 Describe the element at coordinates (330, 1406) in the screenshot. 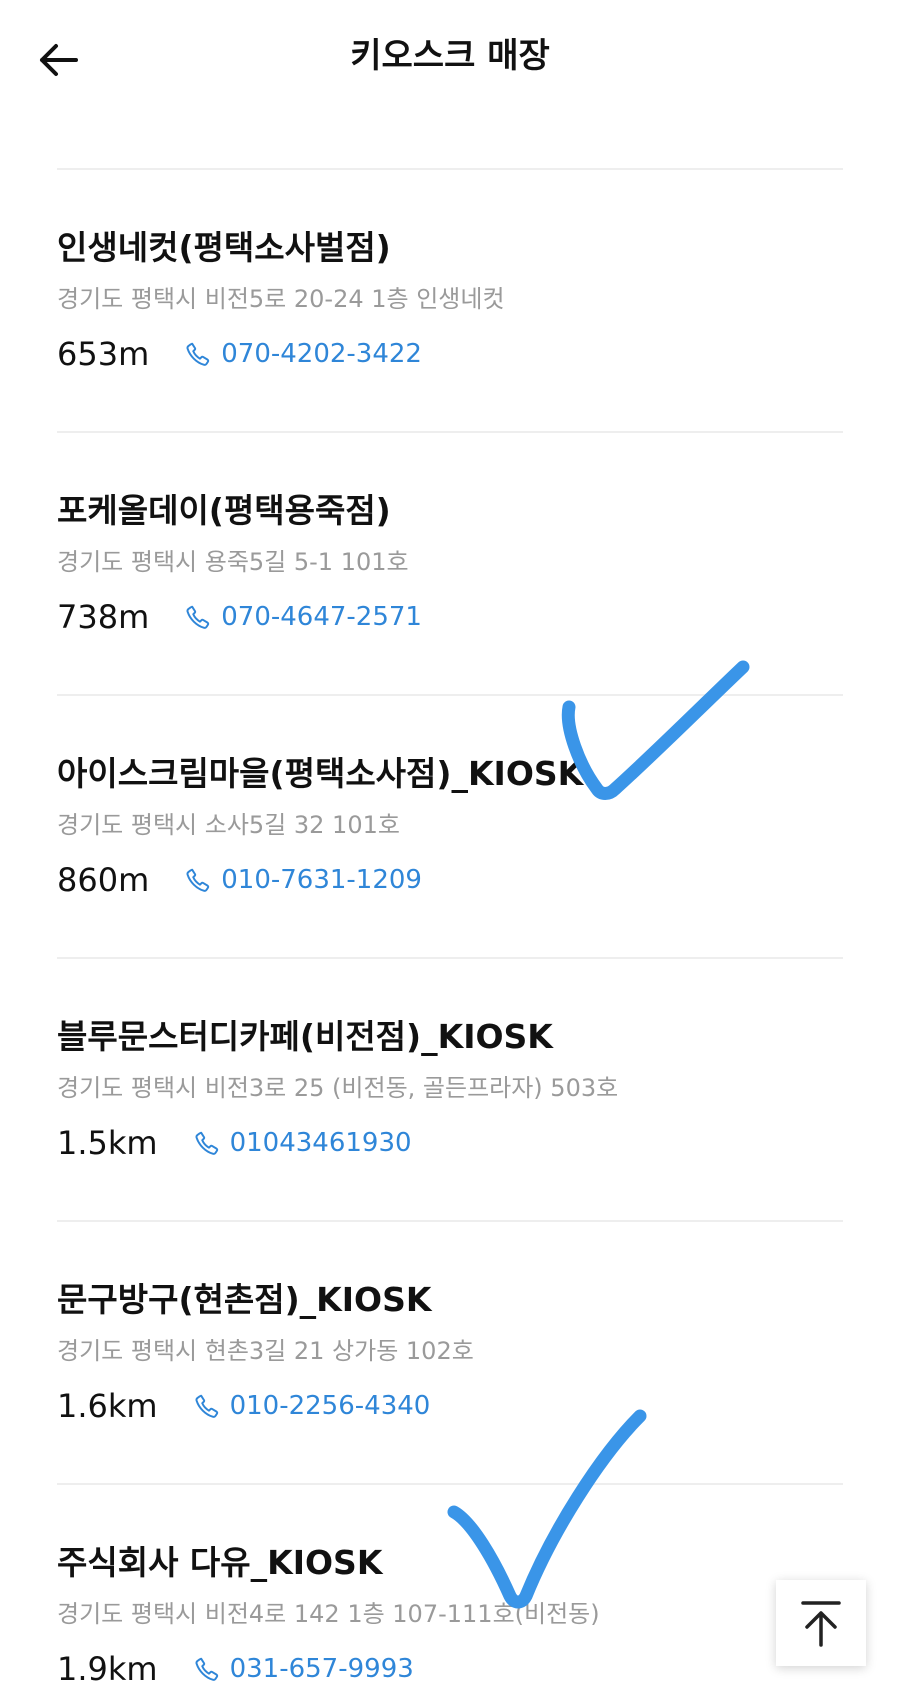

I see `store-phone: 010-2256-4340` at that location.